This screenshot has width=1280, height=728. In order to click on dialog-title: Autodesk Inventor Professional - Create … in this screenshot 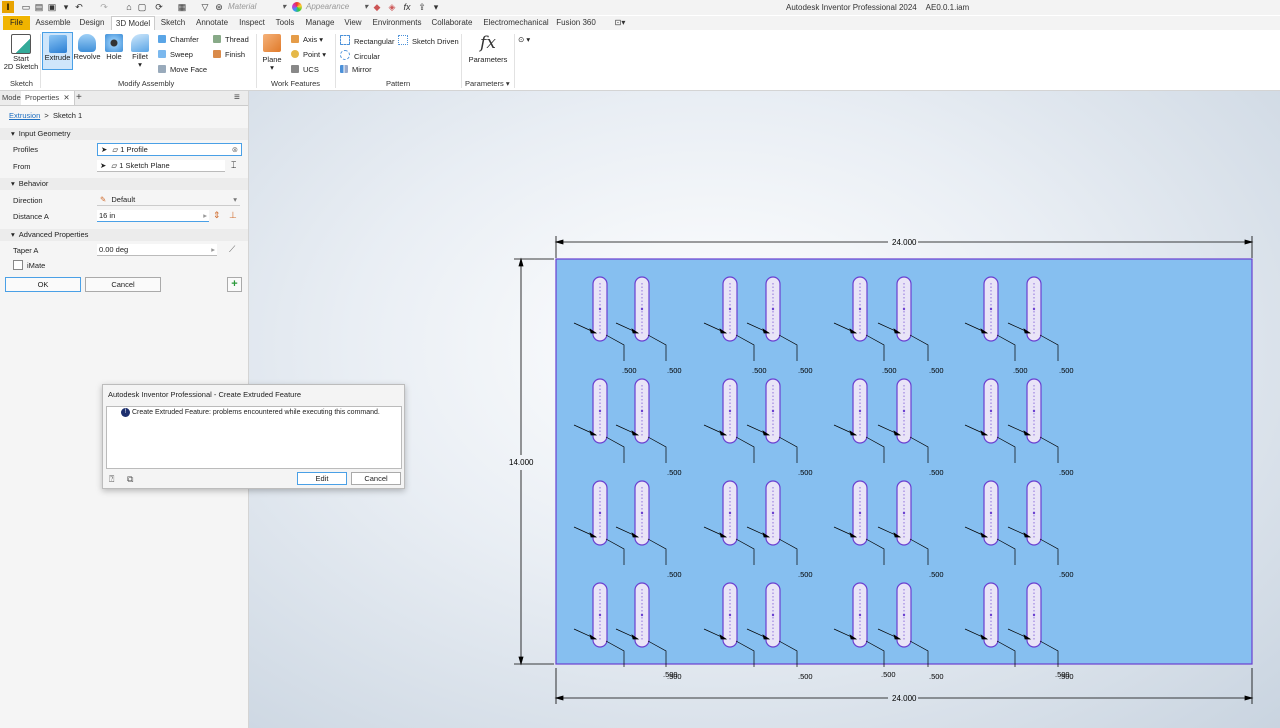, I will do `click(205, 394)`.